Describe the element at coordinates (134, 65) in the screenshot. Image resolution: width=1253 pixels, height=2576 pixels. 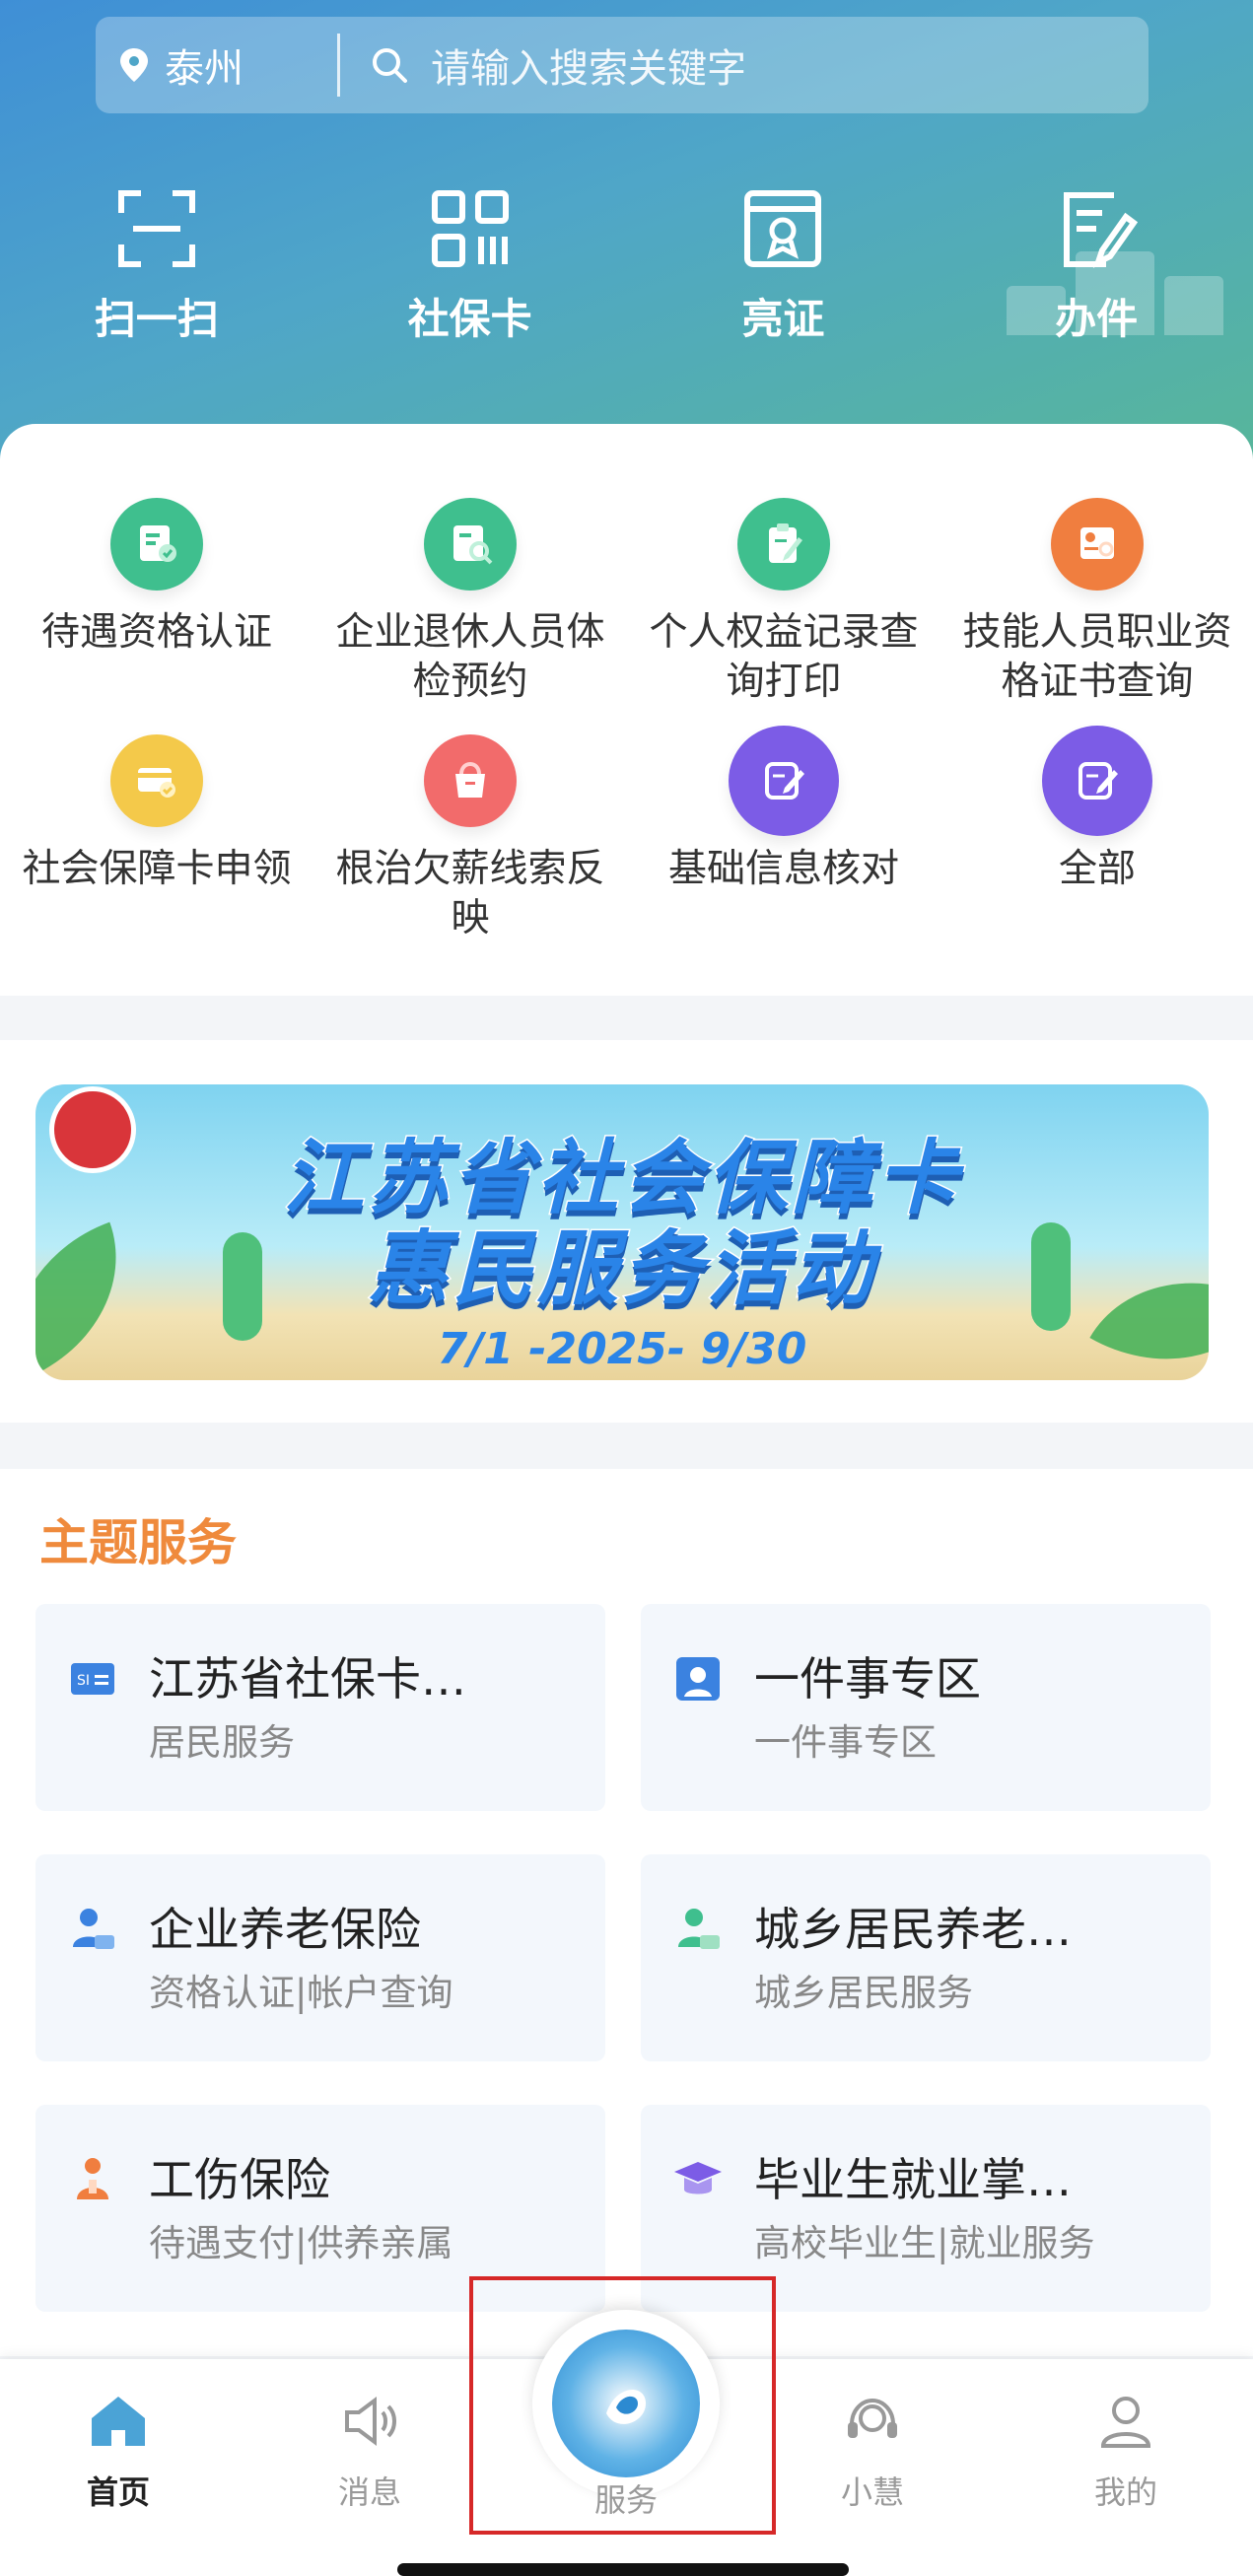
I see `location-pin-icon` at that location.